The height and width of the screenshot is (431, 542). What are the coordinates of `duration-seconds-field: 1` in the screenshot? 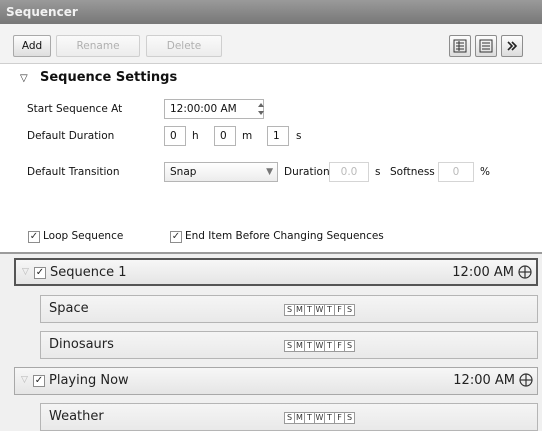 It's located at (278, 136).